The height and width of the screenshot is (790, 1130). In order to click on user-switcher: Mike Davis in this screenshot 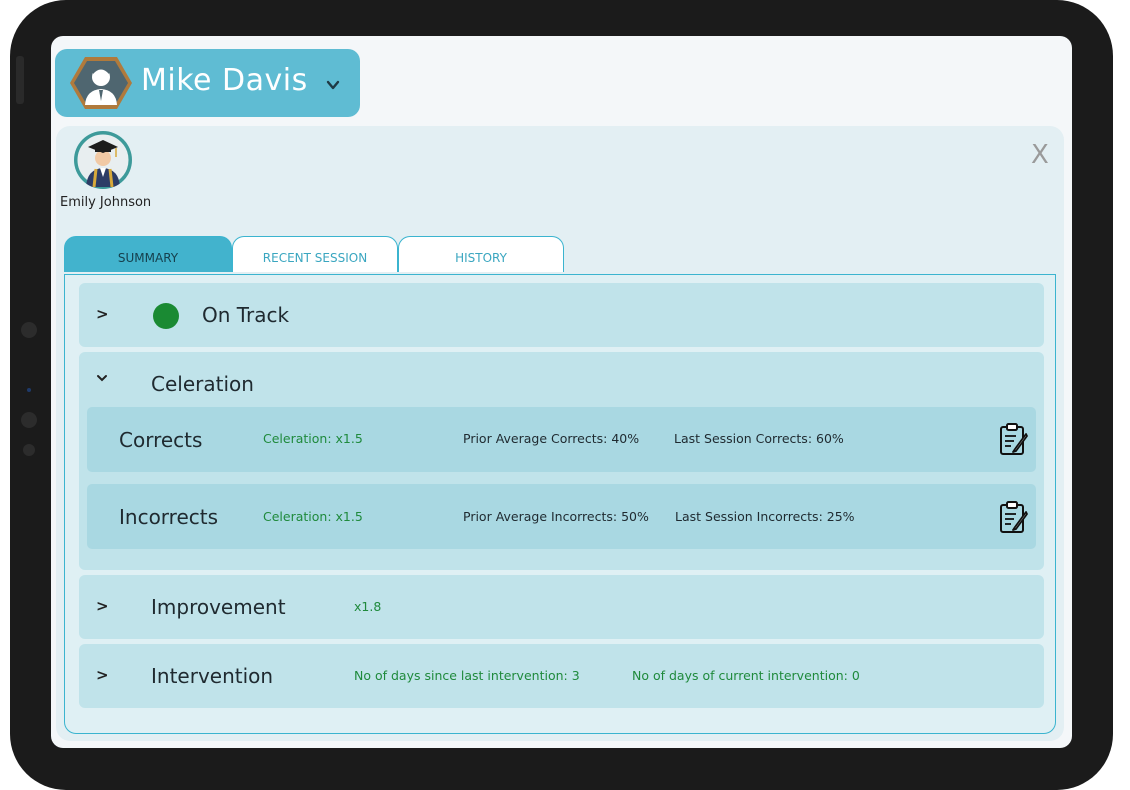, I will do `click(207, 83)`.